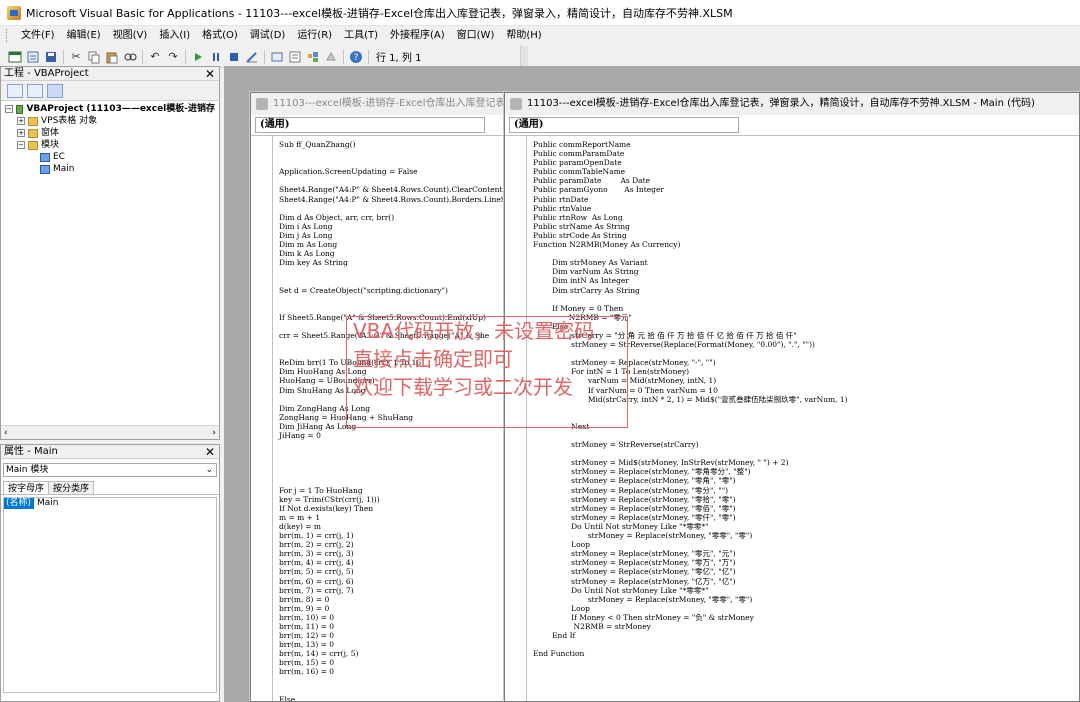  What do you see at coordinates (112, 57) in the screenshot?
I see `paste-icon` at bounding box center [112, 57].